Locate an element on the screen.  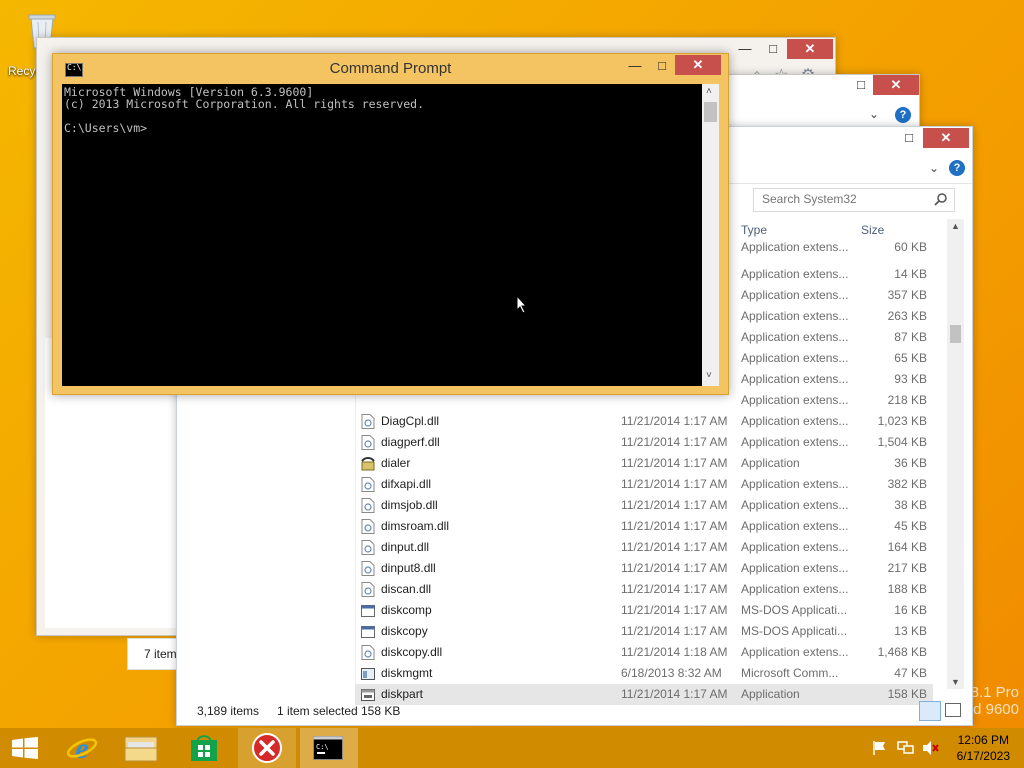
file-size: 60 KB is located at coordinates (910, 247).